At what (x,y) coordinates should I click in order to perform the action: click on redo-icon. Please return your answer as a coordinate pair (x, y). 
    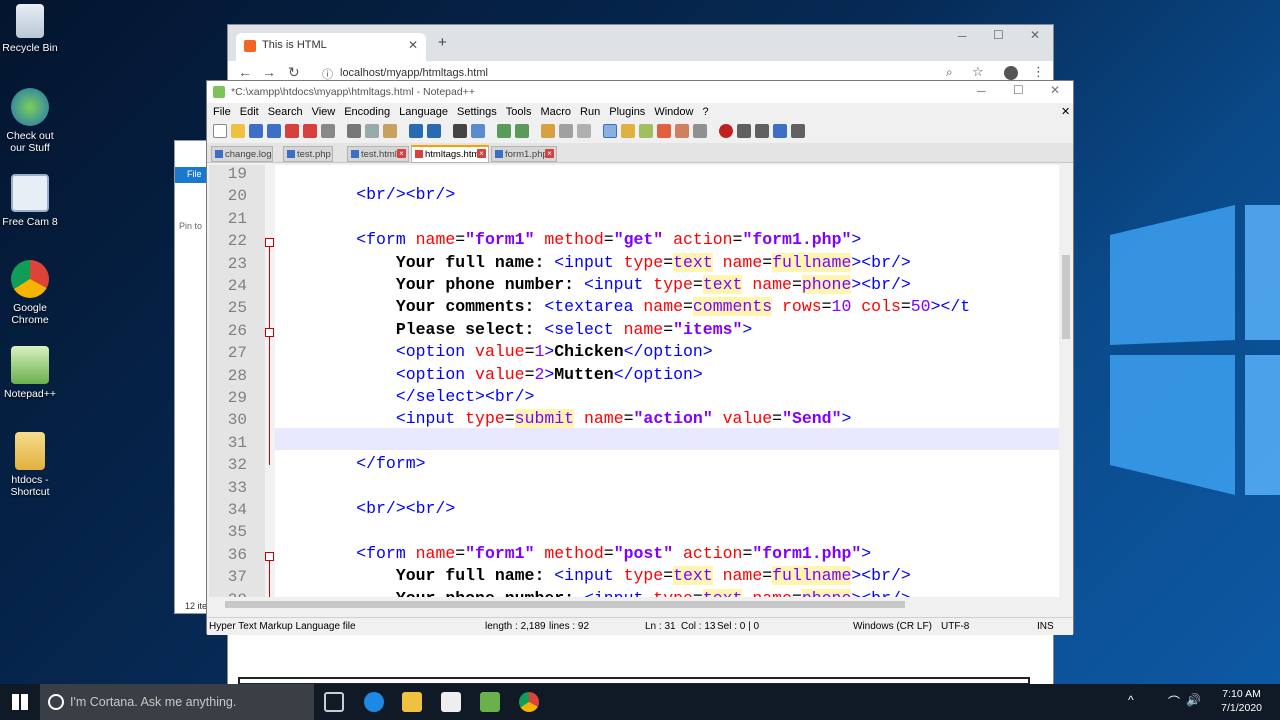
    Looking at the image, I should click on (434, 131).